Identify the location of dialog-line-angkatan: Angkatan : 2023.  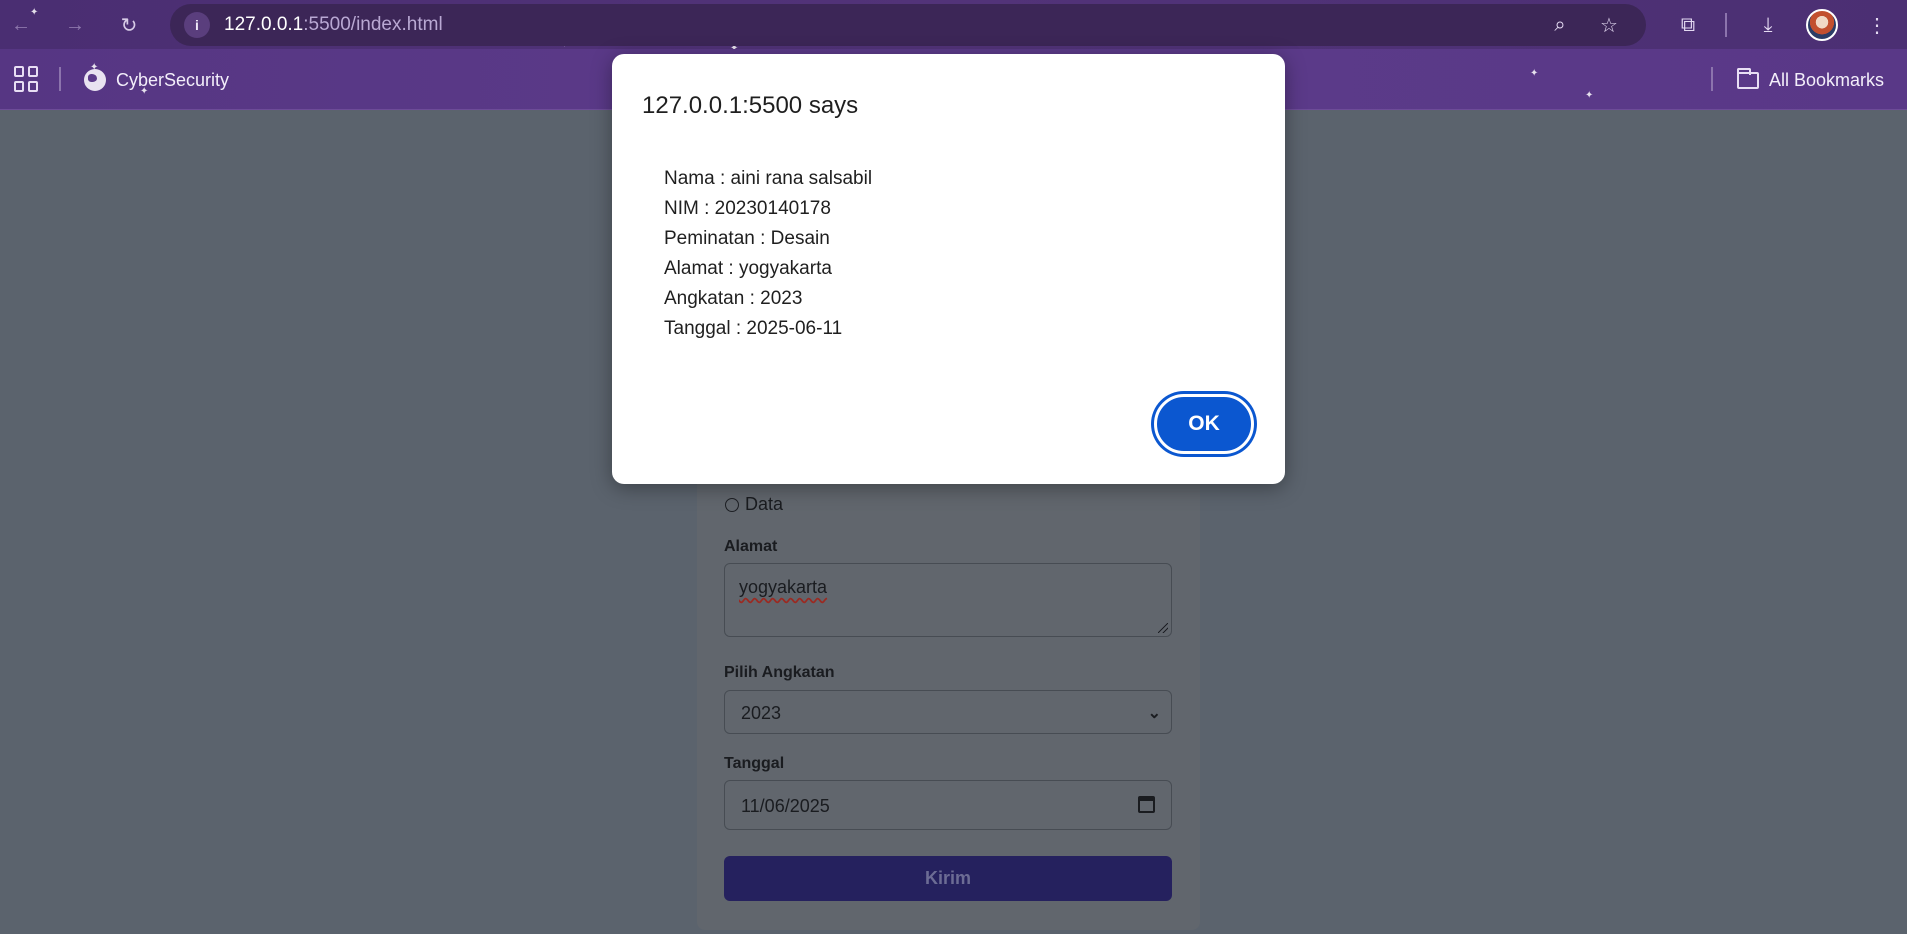
(733, 298).